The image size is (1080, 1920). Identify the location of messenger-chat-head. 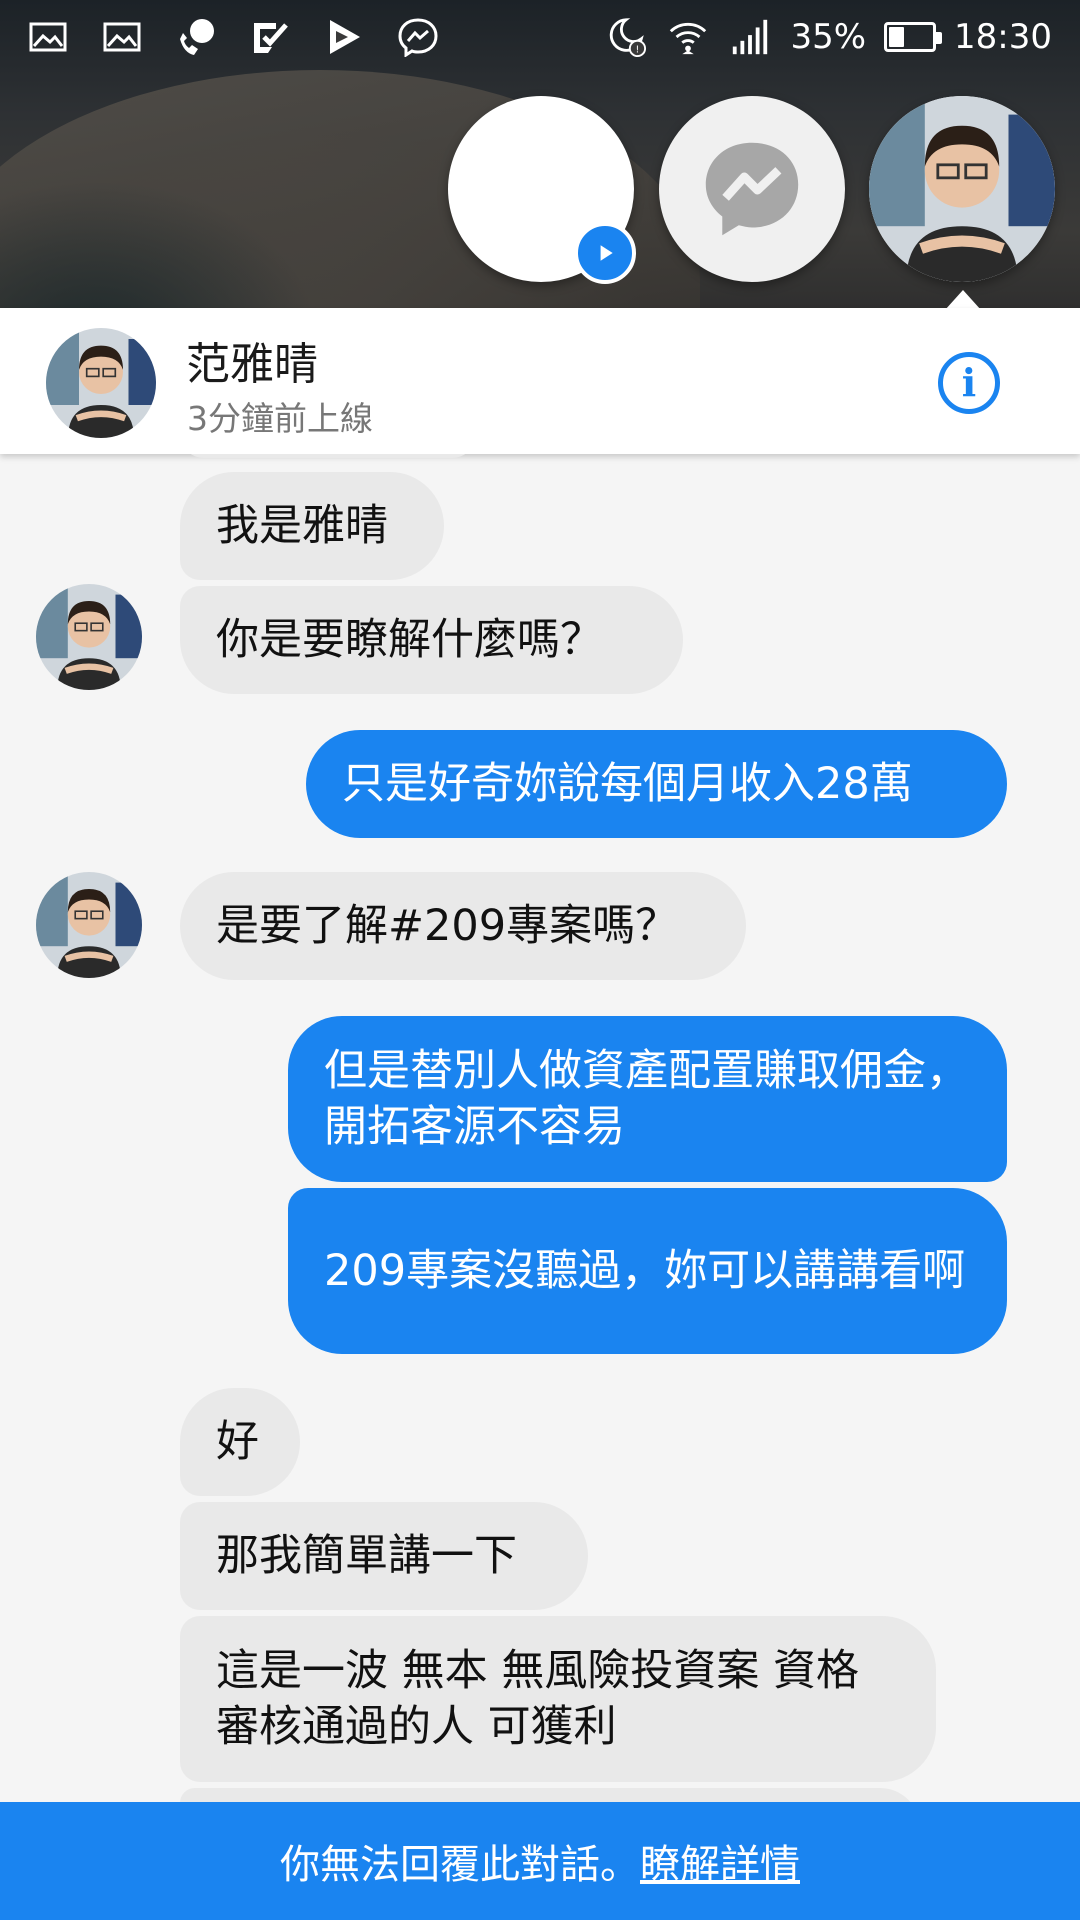
(752, 189).